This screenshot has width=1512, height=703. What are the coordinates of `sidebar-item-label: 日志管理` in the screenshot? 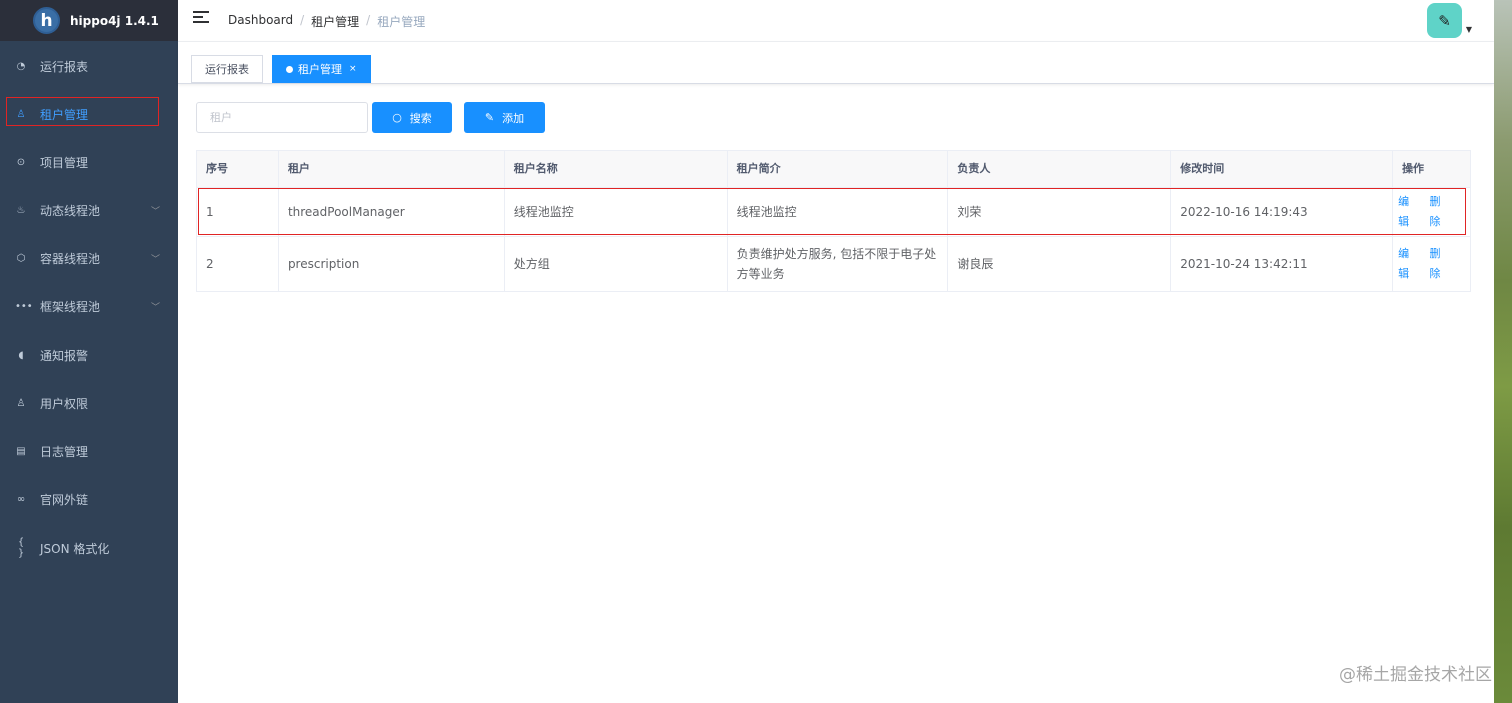 It's located at (64, 451).